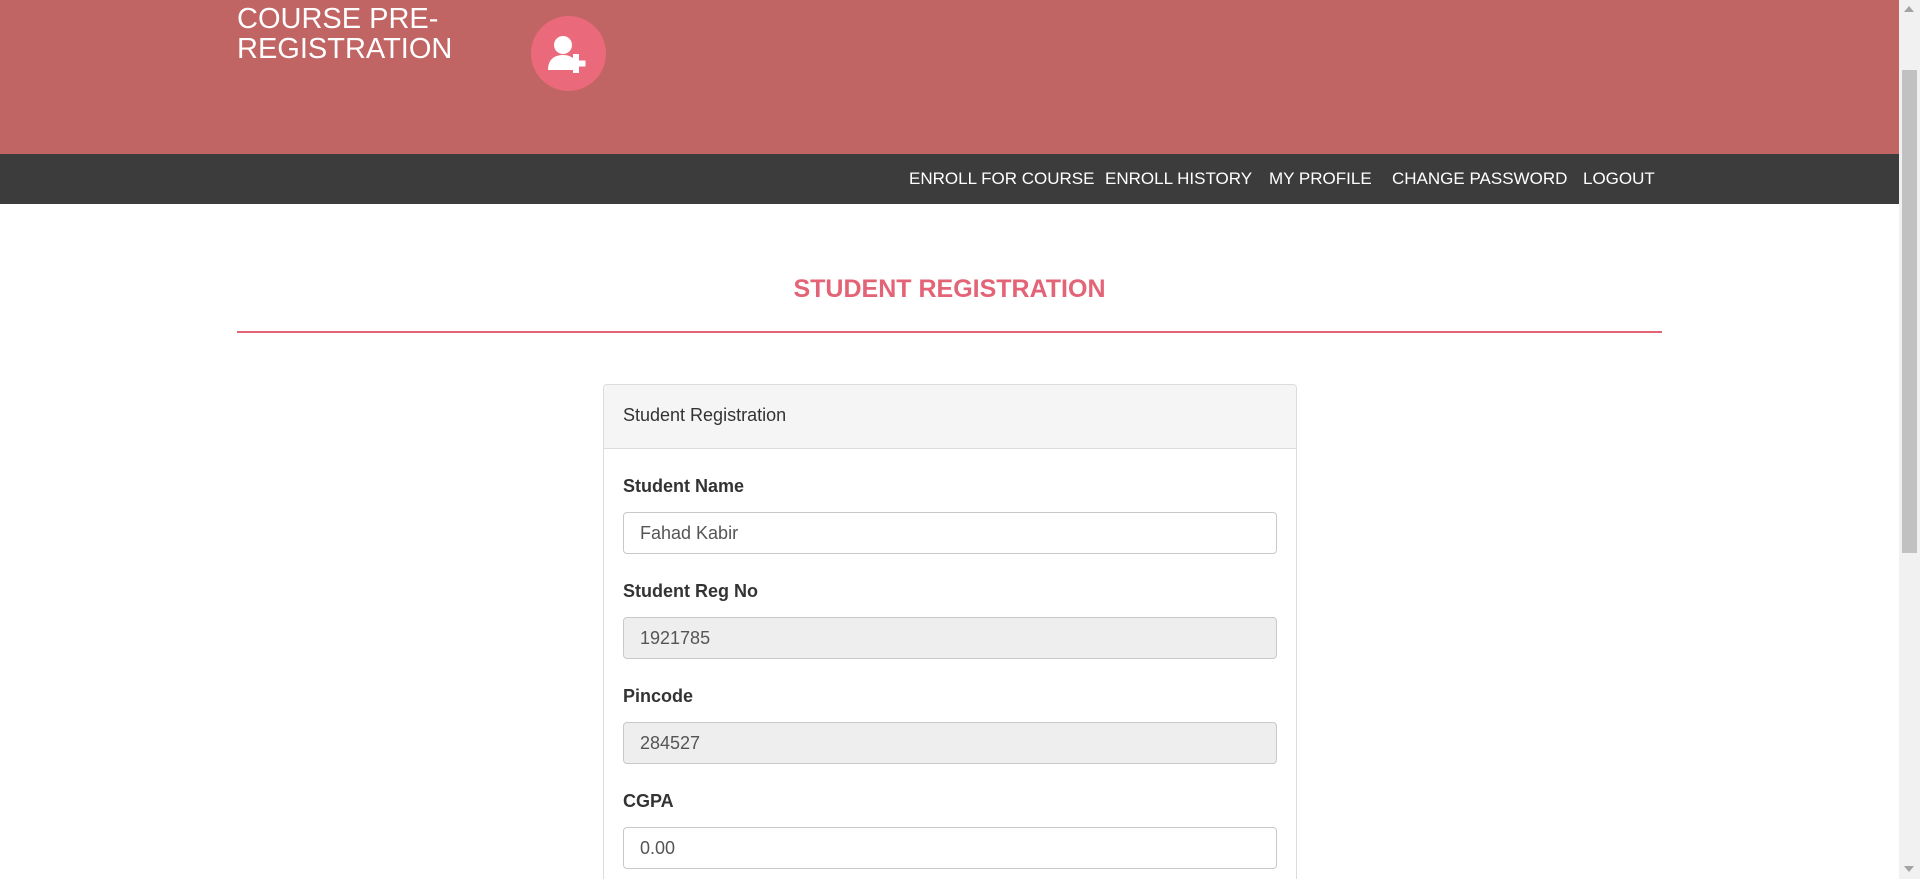 This screenshot has width=1920, height=879. I want to click on page-title: STUDENT REGISTRATION, so click(949, 289).